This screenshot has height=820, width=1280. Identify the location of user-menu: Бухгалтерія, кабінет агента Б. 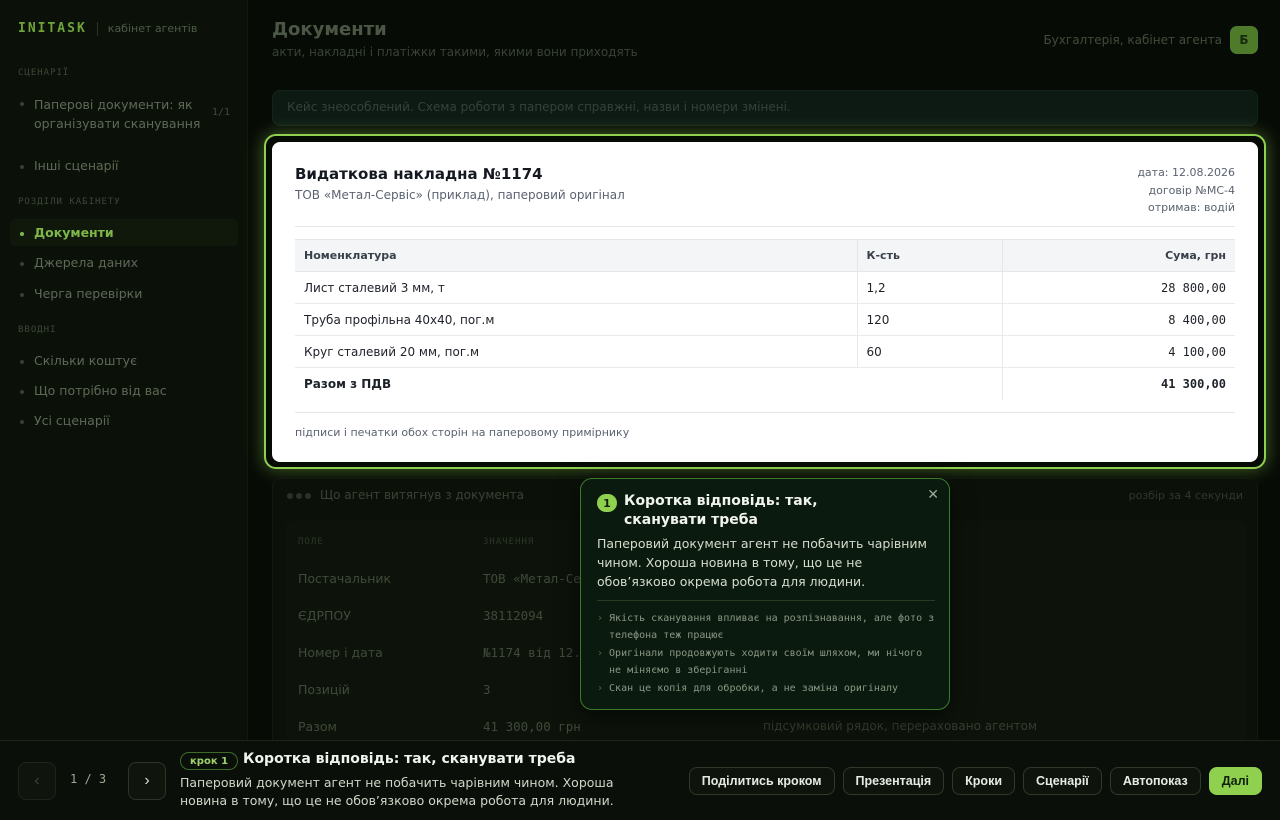
(1150, 40).